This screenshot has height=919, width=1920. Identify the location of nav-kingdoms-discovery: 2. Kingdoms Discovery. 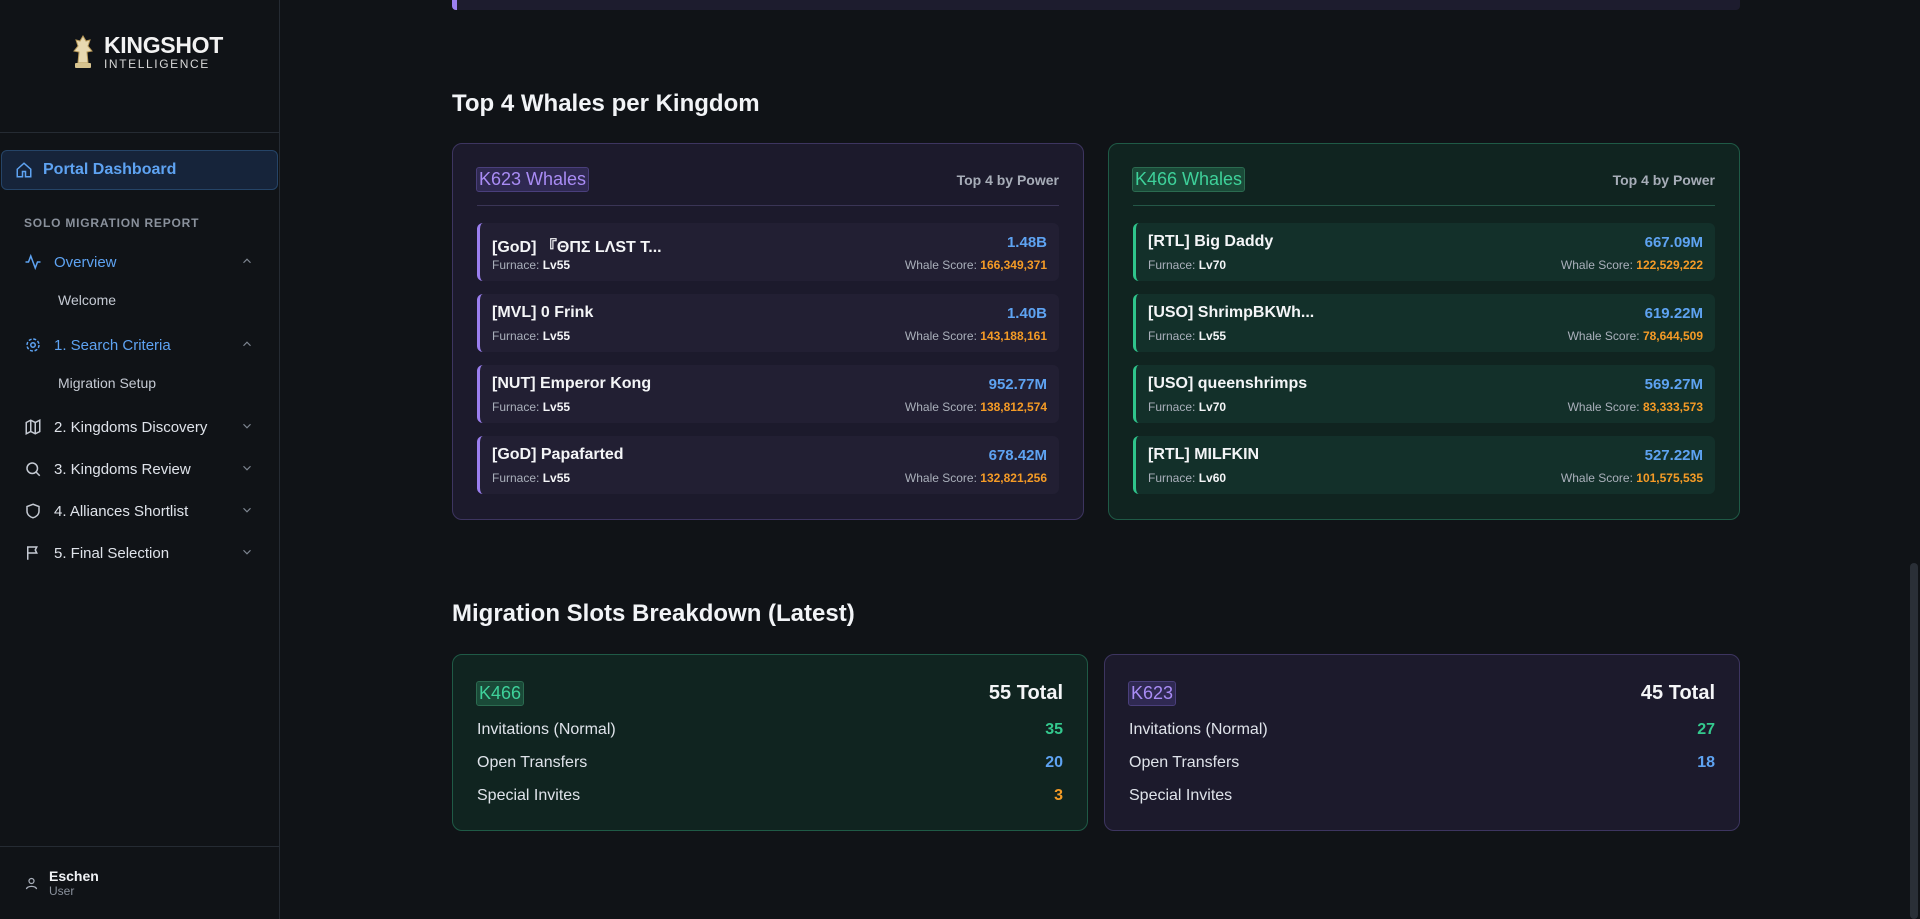
(139, 427).